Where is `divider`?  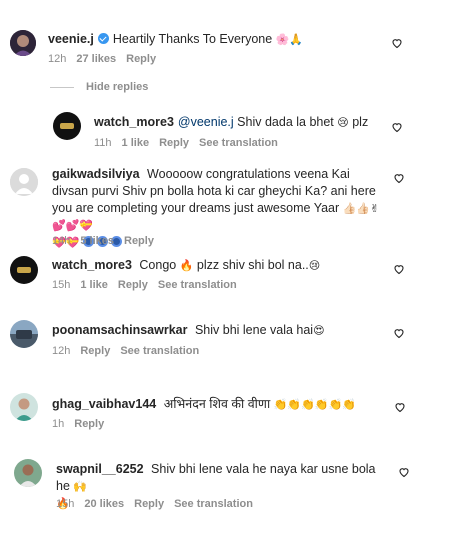 divider is located at coordinates (62, 87).